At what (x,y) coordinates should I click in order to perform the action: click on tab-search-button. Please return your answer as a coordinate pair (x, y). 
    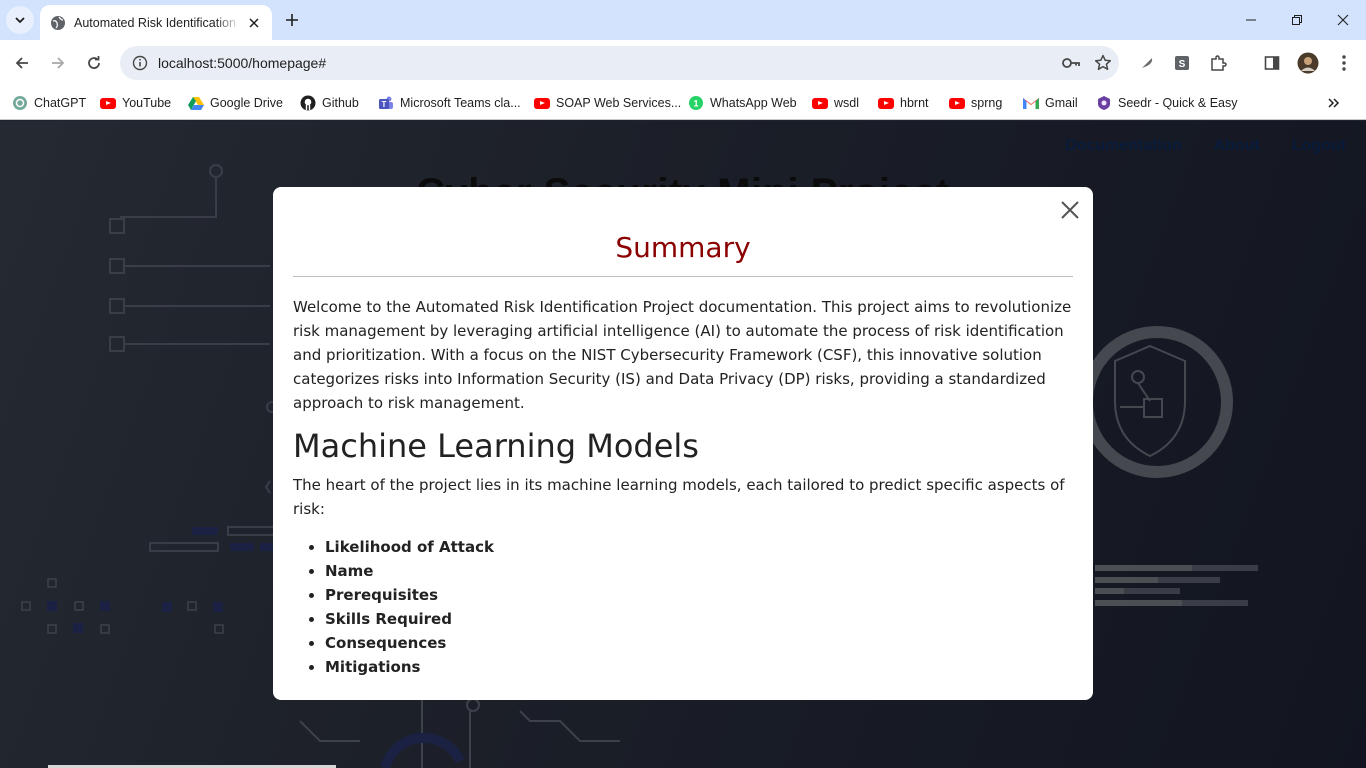
    Looking at the image, I should click on (20, 20).